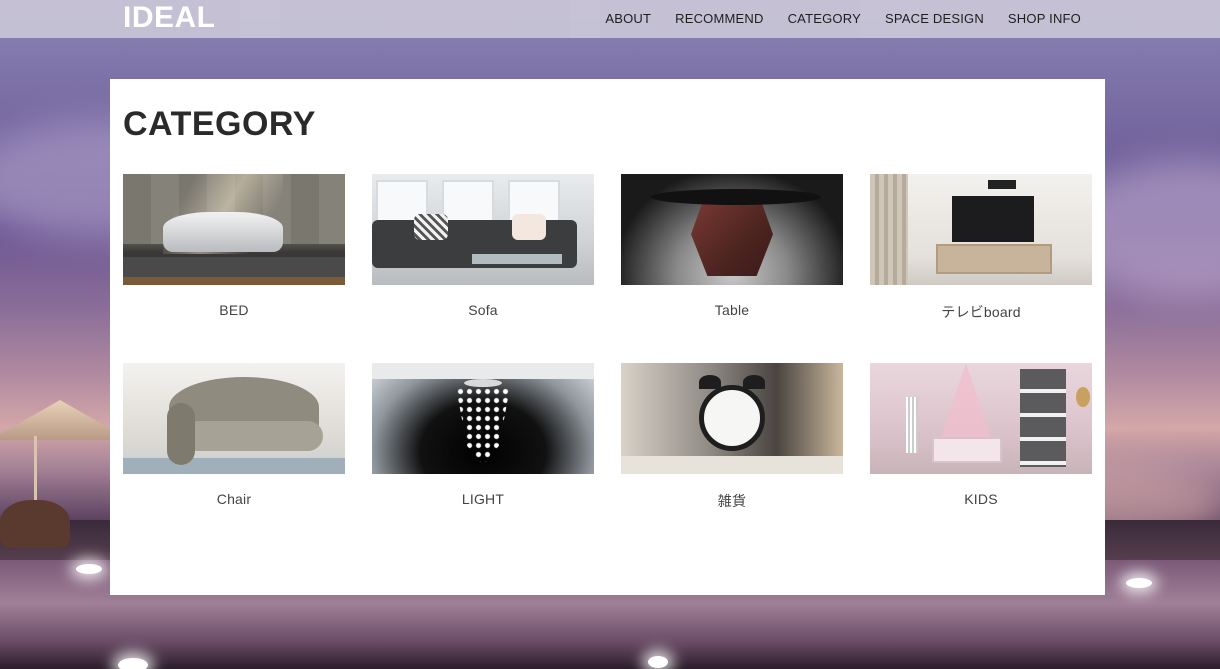  What do you see at coordinates (889, 229) in the screenshot?
I see `tv-photo-curtain` at bounding box center [889, 229].